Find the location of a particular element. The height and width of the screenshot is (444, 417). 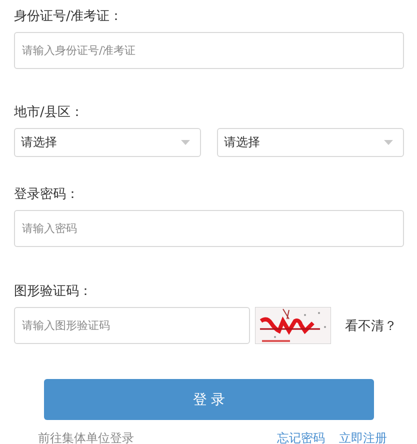

password-field: 请输入密码 is located at coordinates (209, 228).